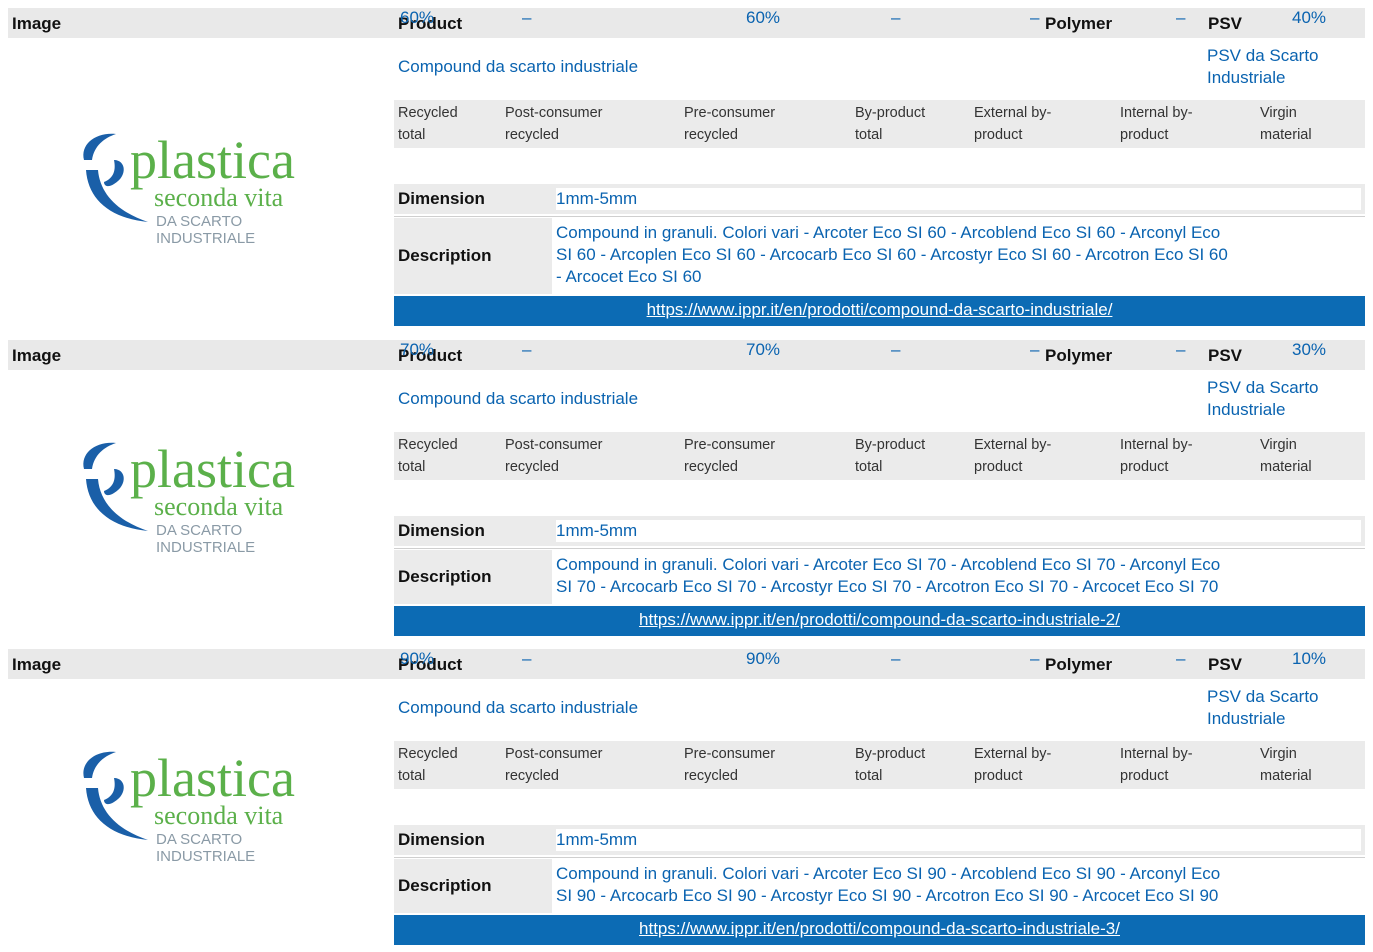 This screenshot has height=952, width=1373. I want to click on stat-value-6: 30%, so click(1309, 349).